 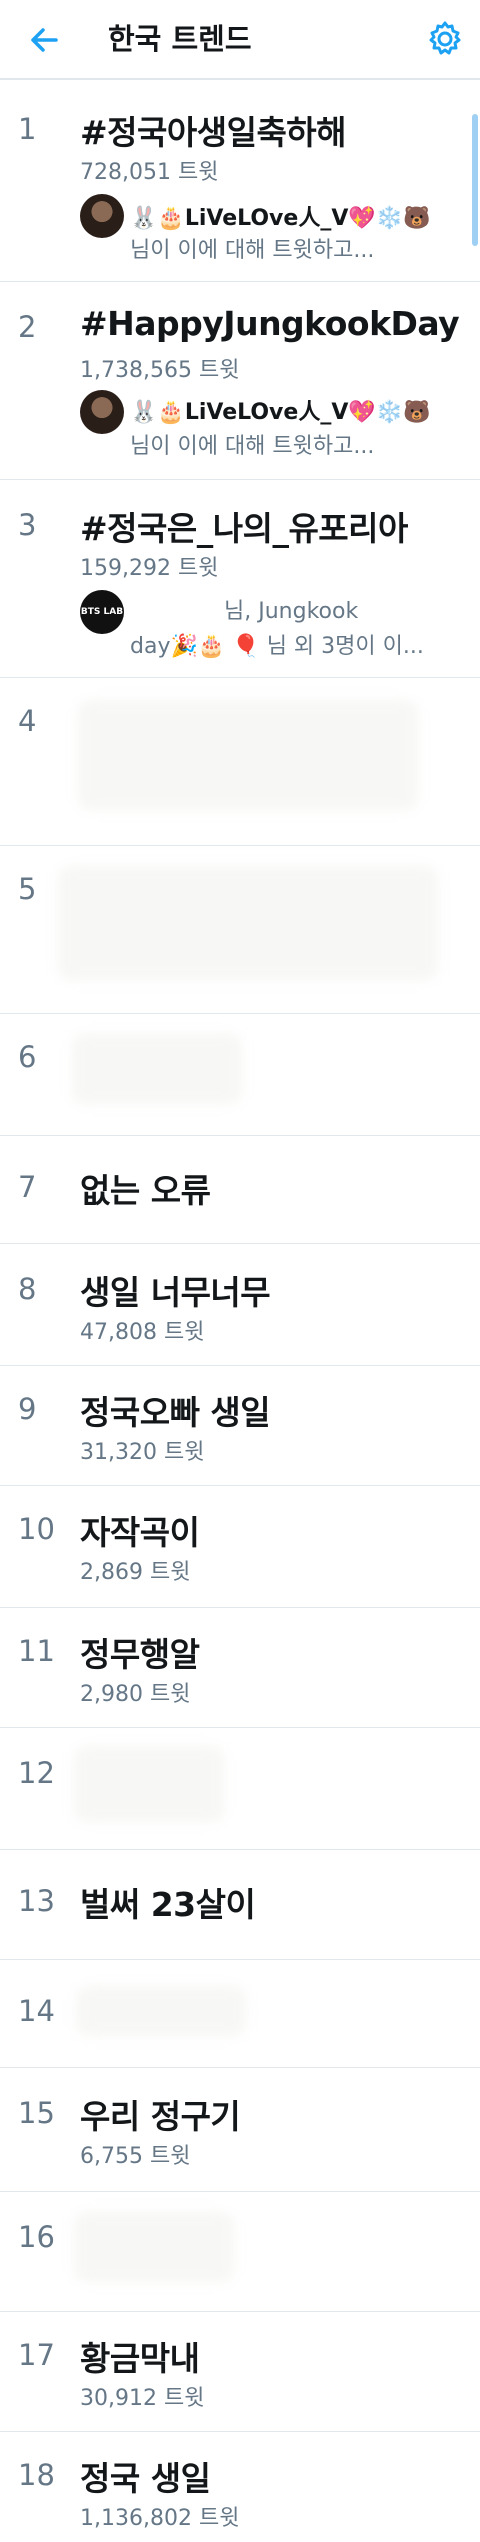 I want to click on tweet-count: 30,912 트윗, so click(x=142, y=2398).